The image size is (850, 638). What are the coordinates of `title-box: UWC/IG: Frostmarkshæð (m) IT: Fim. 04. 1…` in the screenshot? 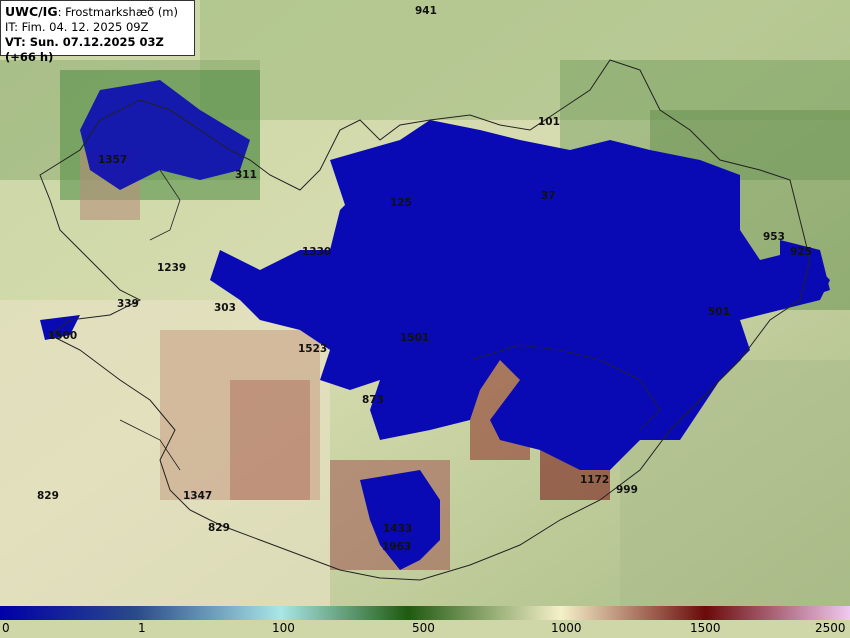 It's located at (97, 32).